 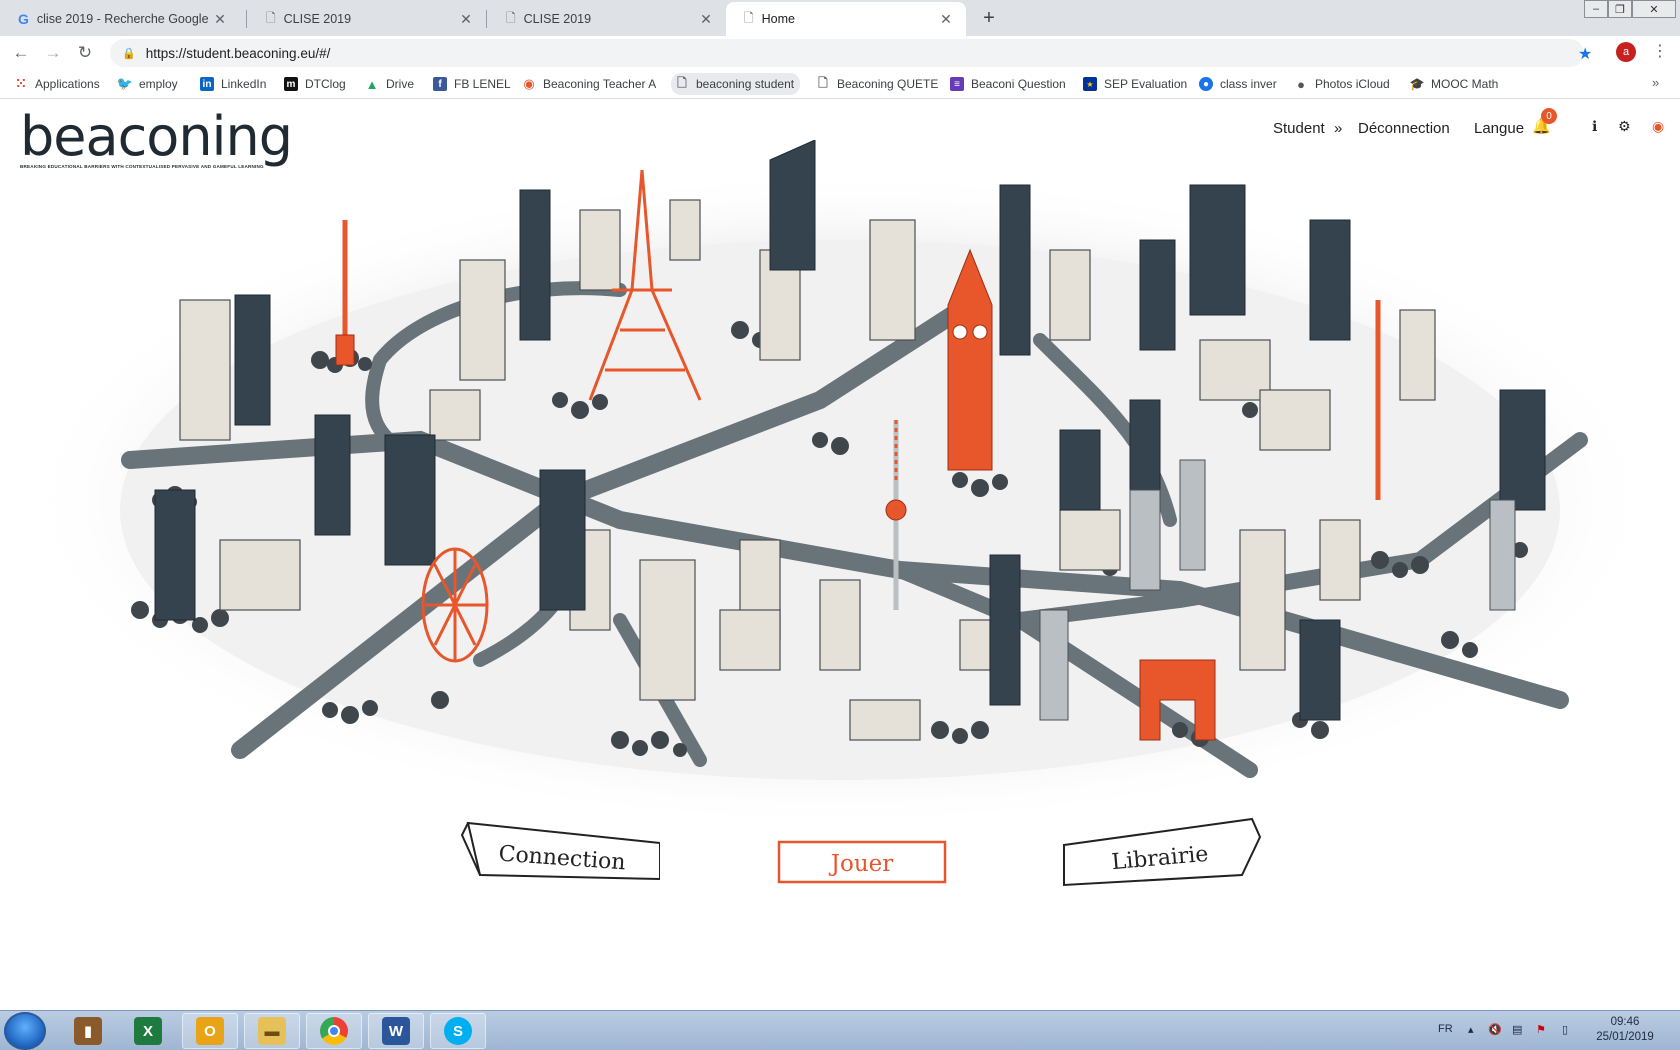 I want to click on eu-flag-icon: ★, so click(x=1090, y=84).